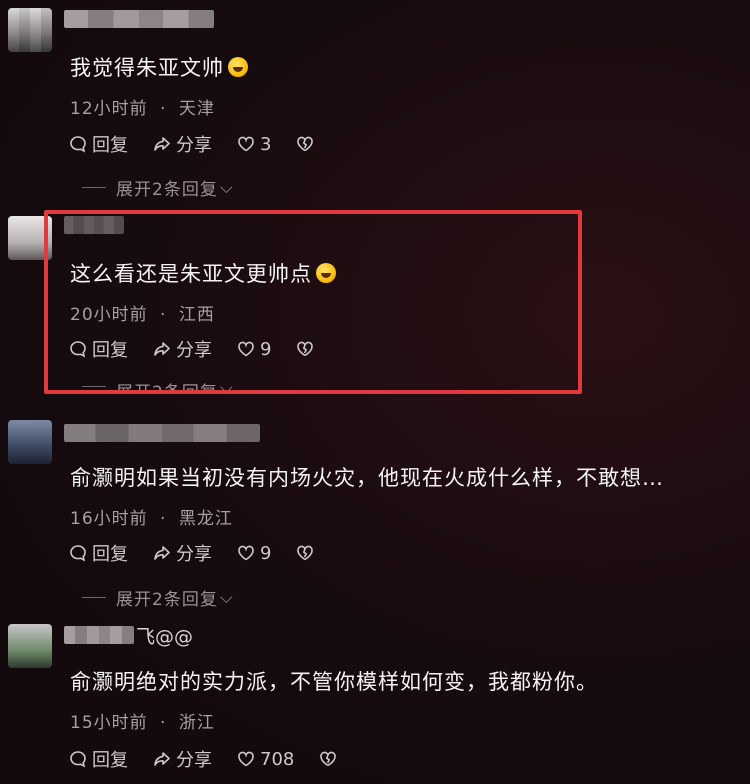 Image resolution: width=750 pixels, height=784 pixels. What do you see at coordinates (151, 516) in the screenshot?
I see `comment-meta: 16小时前 · 黑龙江` at bounding box center [151, 516].